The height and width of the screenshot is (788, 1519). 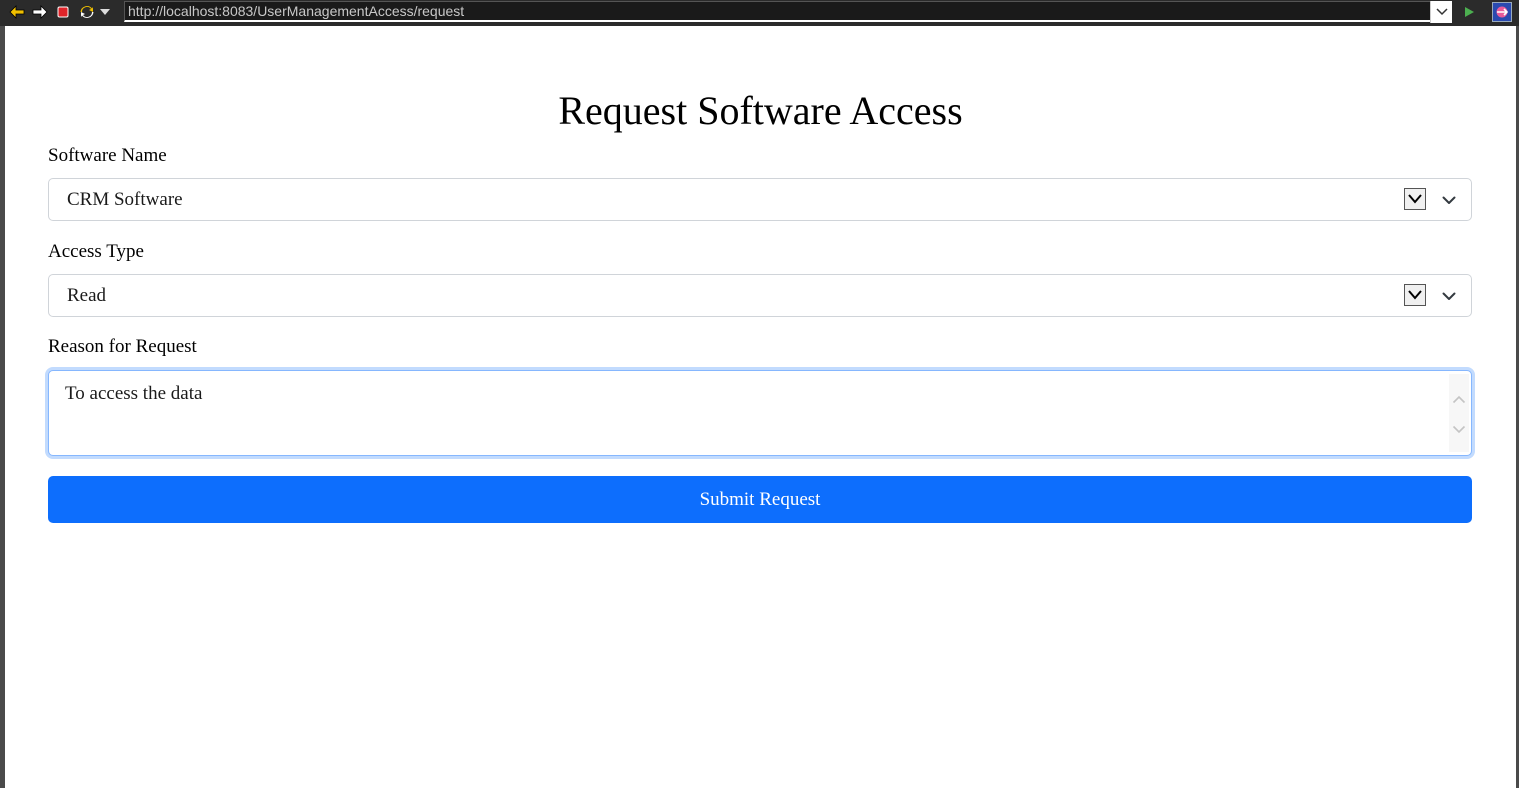 What do you see at coordinates (760, 499) in the screenshot?
I see `submit-request-button: Submit Request` at bounding box center [760, 499].